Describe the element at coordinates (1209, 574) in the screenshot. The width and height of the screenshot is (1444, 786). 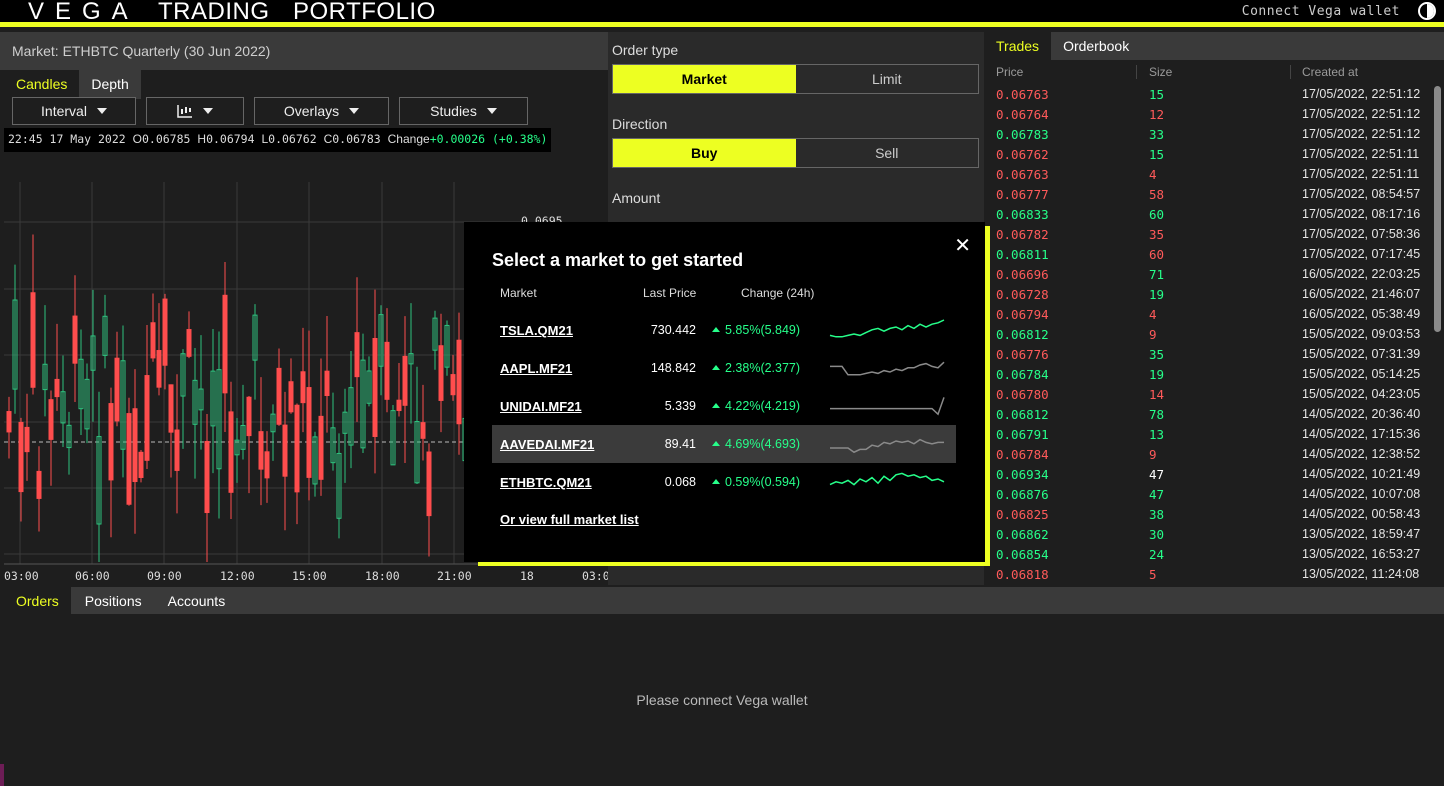
I see `table-row: 0.06818 5 13/05/2022, 11:24:08` at that location.